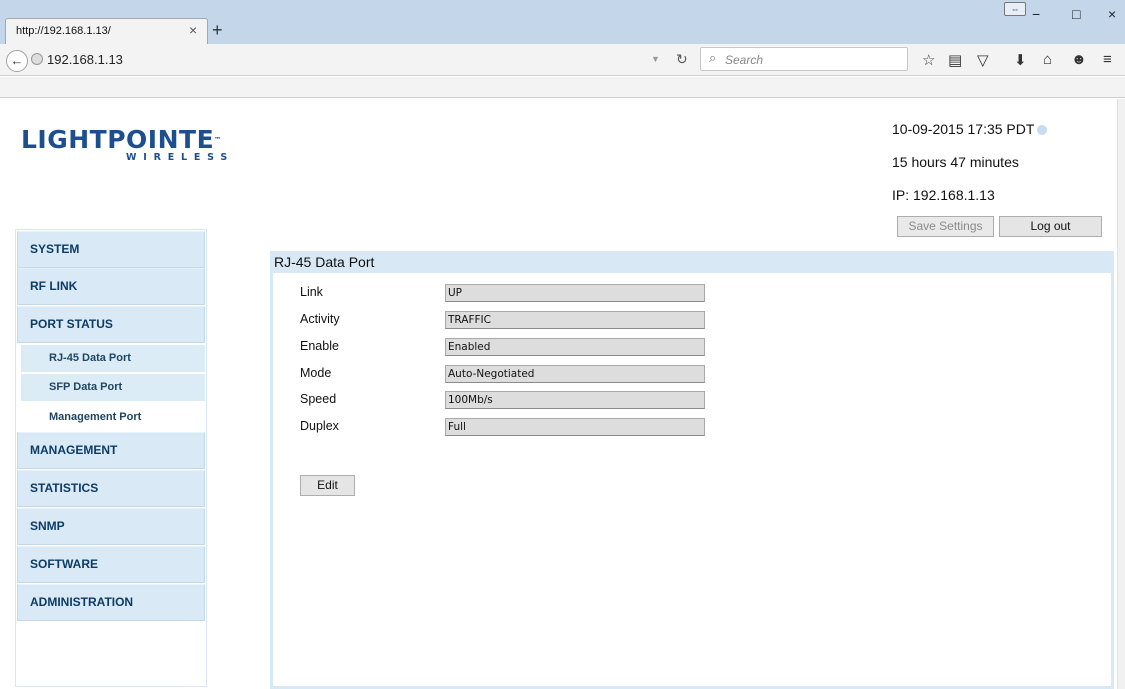  What do you see at coordinates (575, 347) in the screenshot?
I see `field-value-enable: Enabled` at bounding box center [575, 347].